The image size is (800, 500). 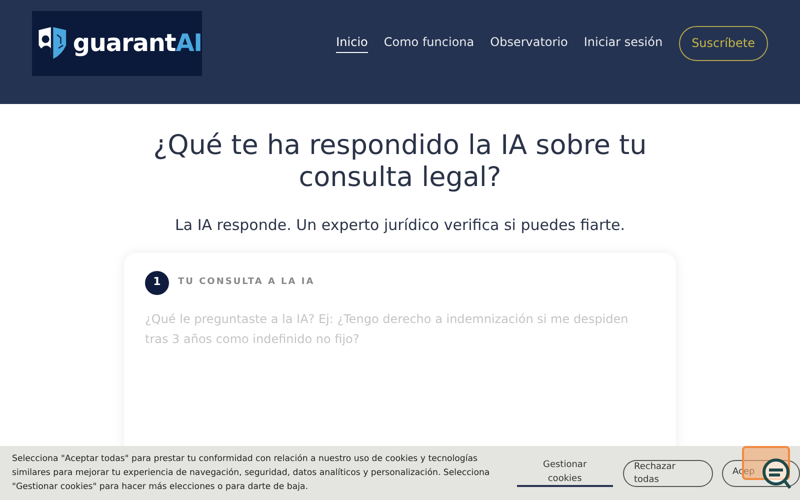 What do you see at coordinates (723, 43) in the screenshot?
I see `subscribe-button: Suscríbete` at bounding box center [723, 43].